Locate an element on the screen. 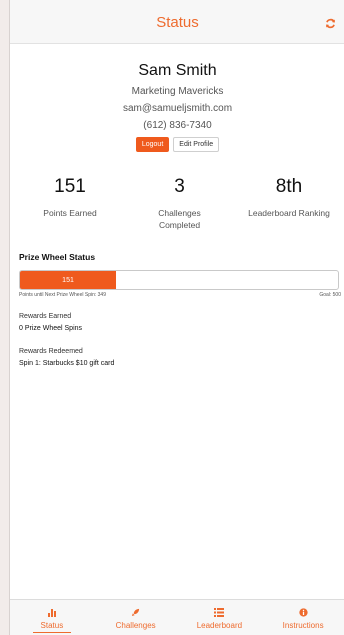  user-name: Sam Smith is located at coordinates (177, 70).